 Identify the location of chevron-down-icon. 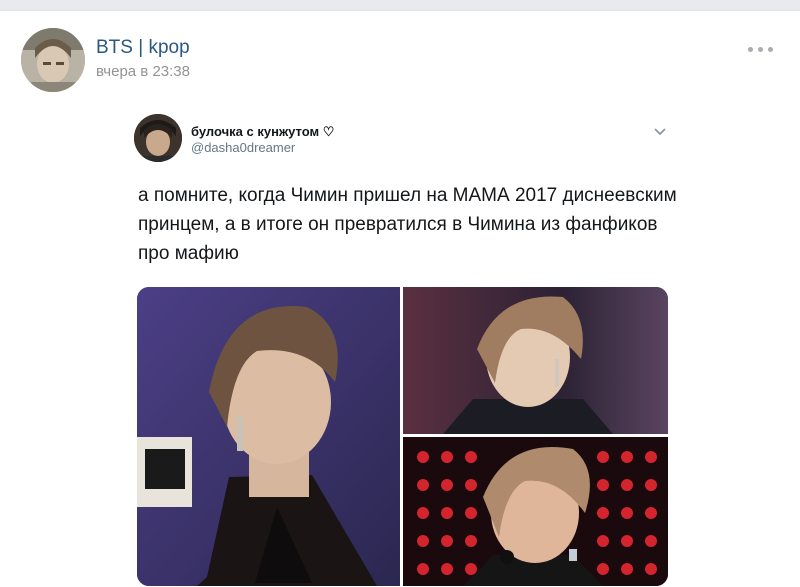
(660, 132).